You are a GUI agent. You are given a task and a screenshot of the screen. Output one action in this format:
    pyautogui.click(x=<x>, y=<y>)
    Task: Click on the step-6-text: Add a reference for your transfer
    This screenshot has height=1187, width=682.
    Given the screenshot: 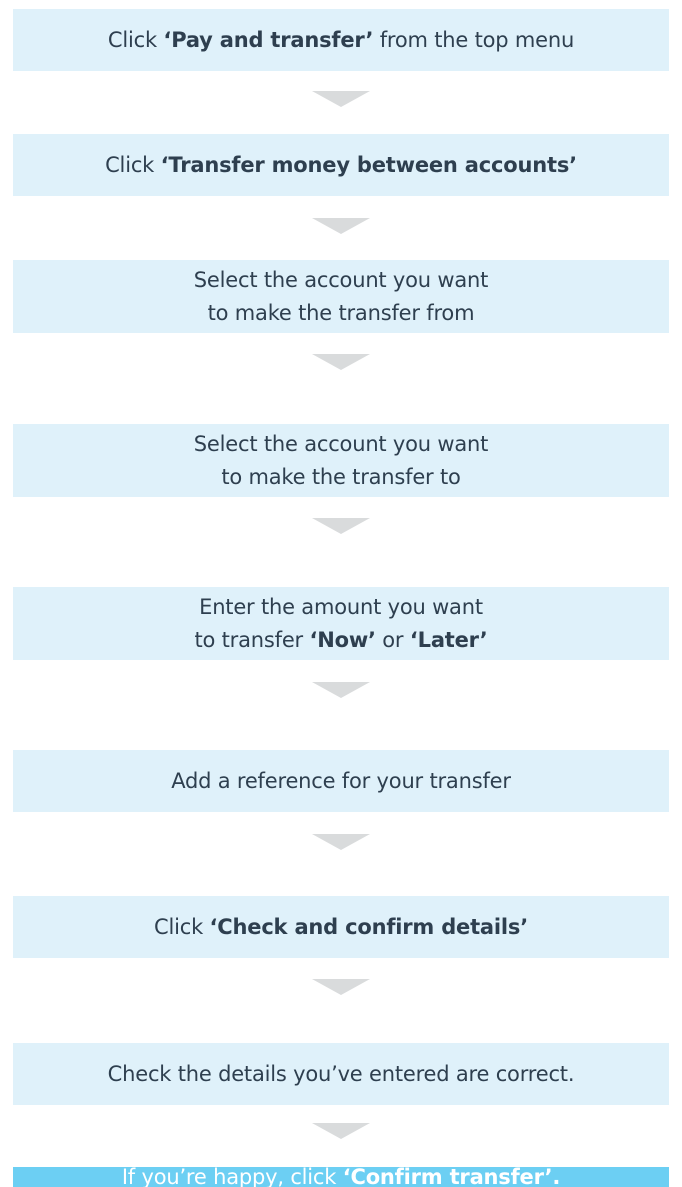 What is the action you would take?
    pyautogui.click(x=341, y=780)
    